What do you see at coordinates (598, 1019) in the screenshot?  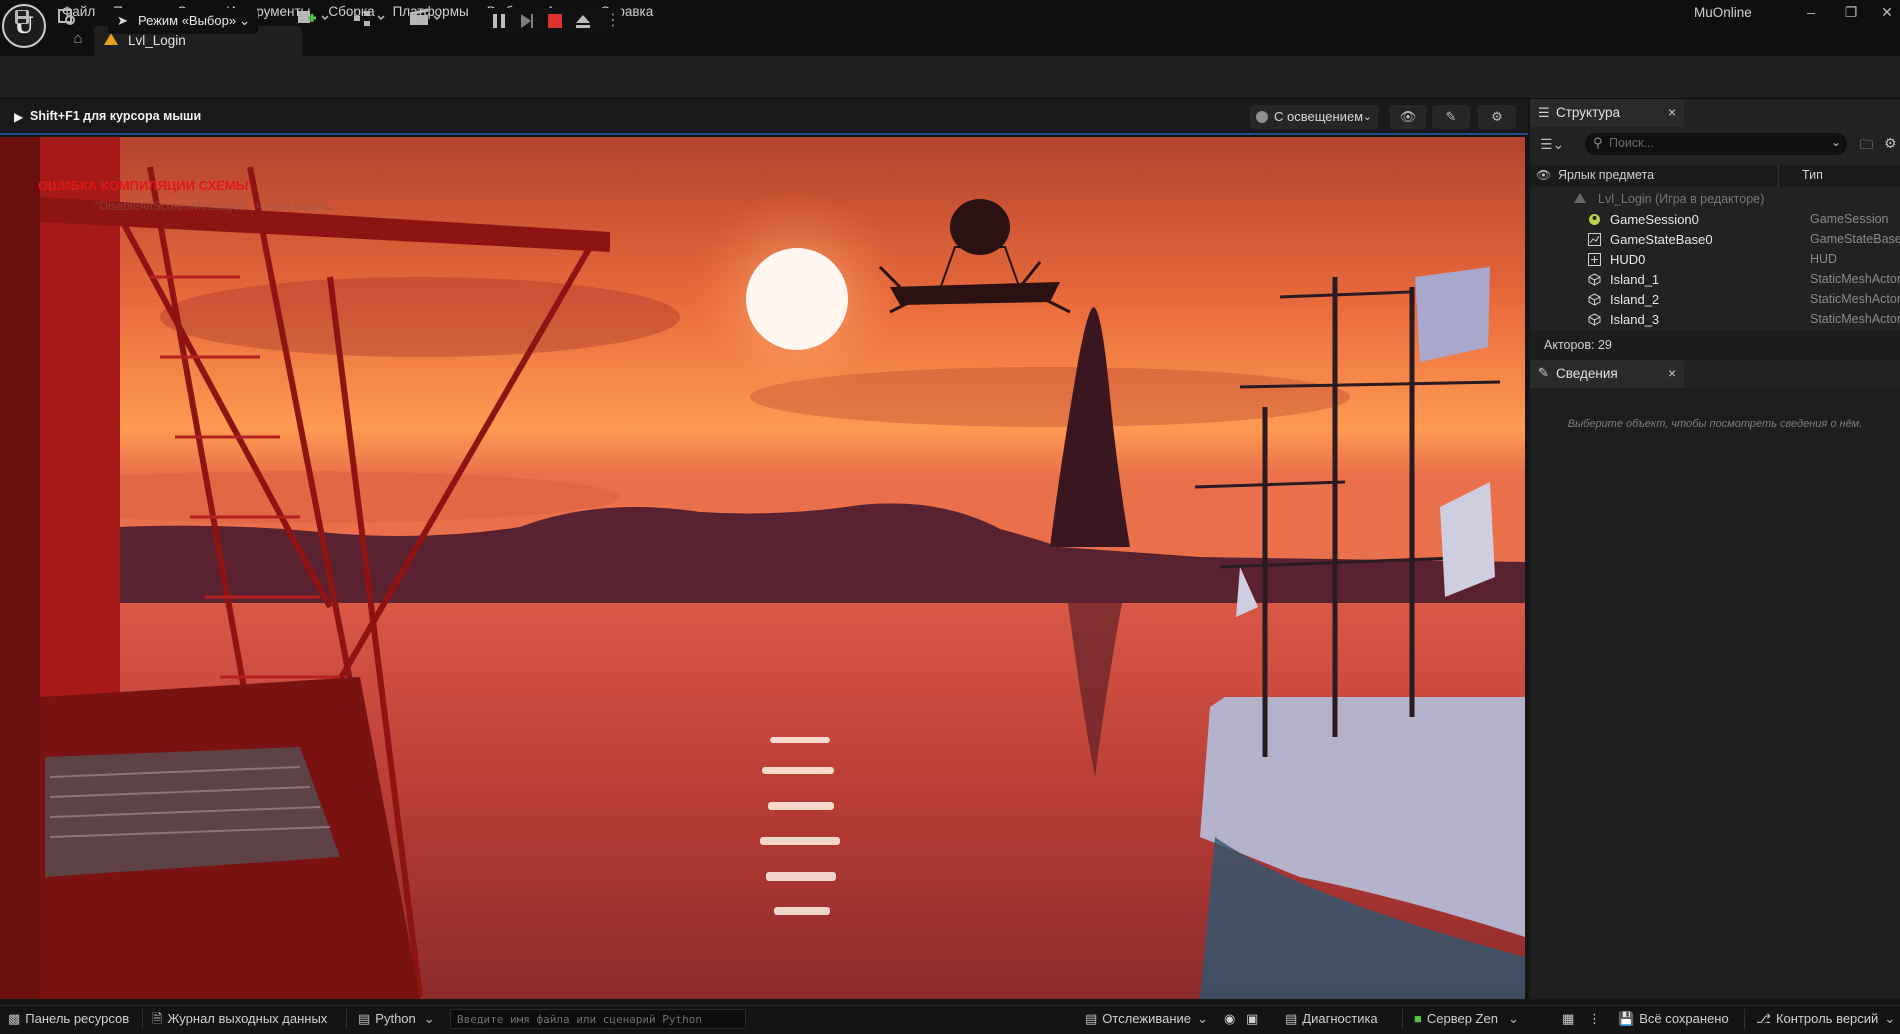 I see `python-console-input: Введите имя файла или сценарий Python` at bounding box center [598, 1019].